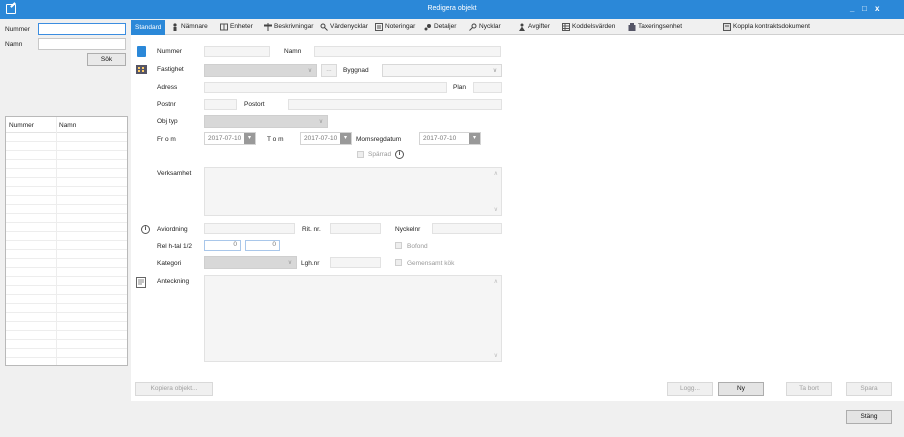 The image size is (904, 437). What do you see at coordinates (852, 8) in the screenshot?
I see `minimize-button: _` at bounding box center [852, 8].